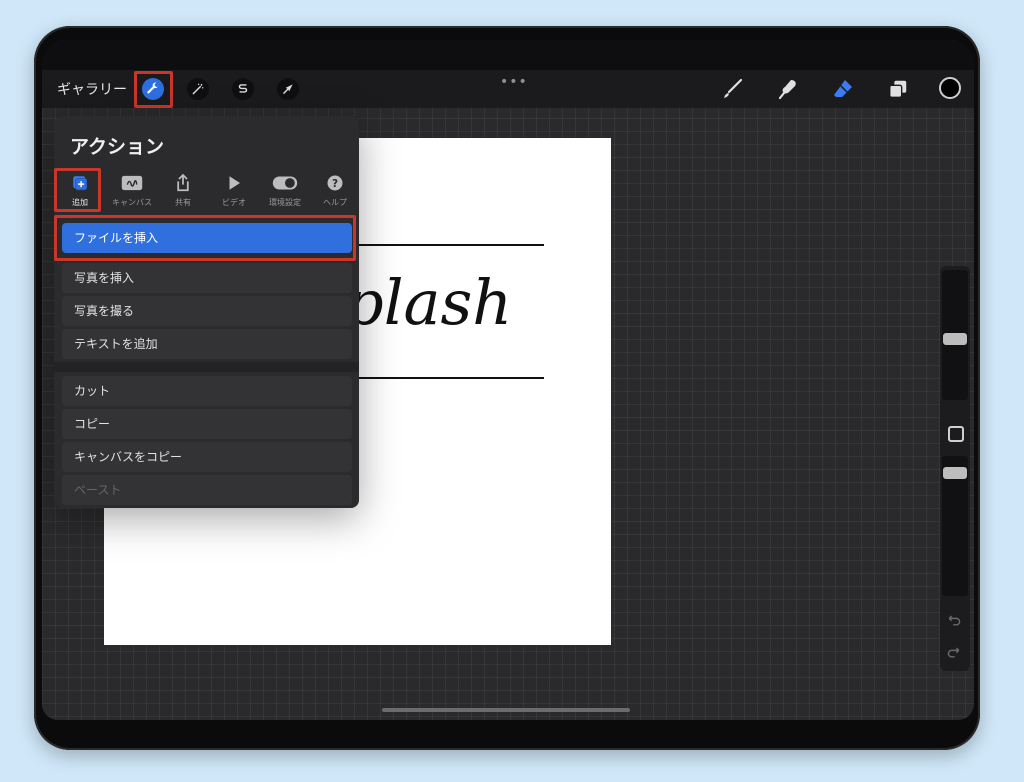 This screenshot has width=1024, height=782. Describe the element at coordinates (234, 202) in the screenshot. I see `tab-label: ビデオ` at that location.